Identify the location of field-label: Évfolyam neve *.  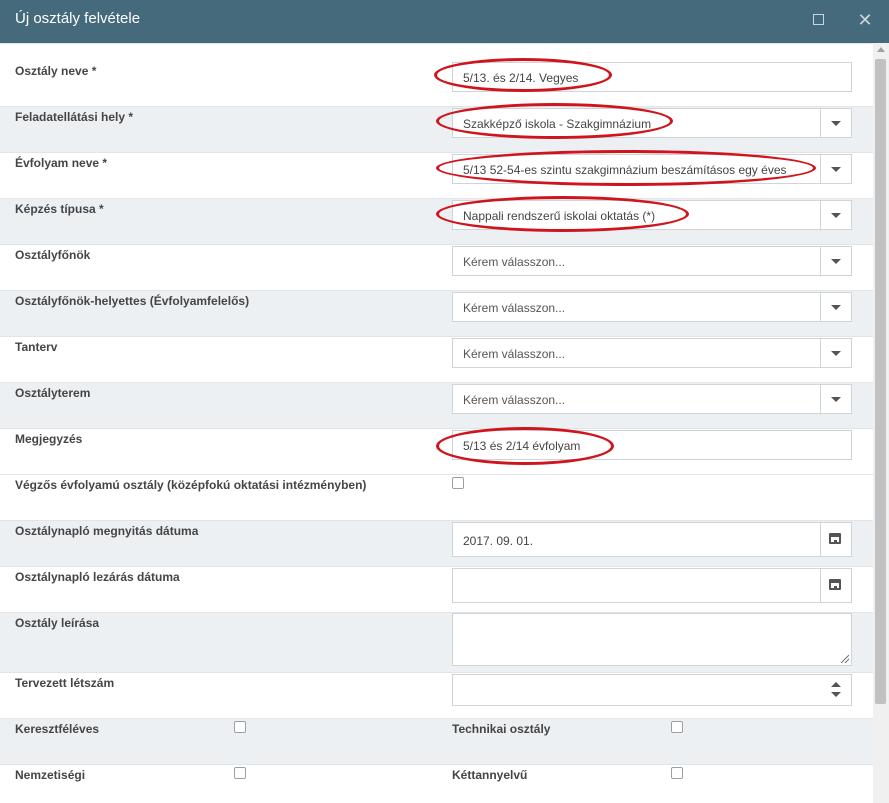
(61, 163).